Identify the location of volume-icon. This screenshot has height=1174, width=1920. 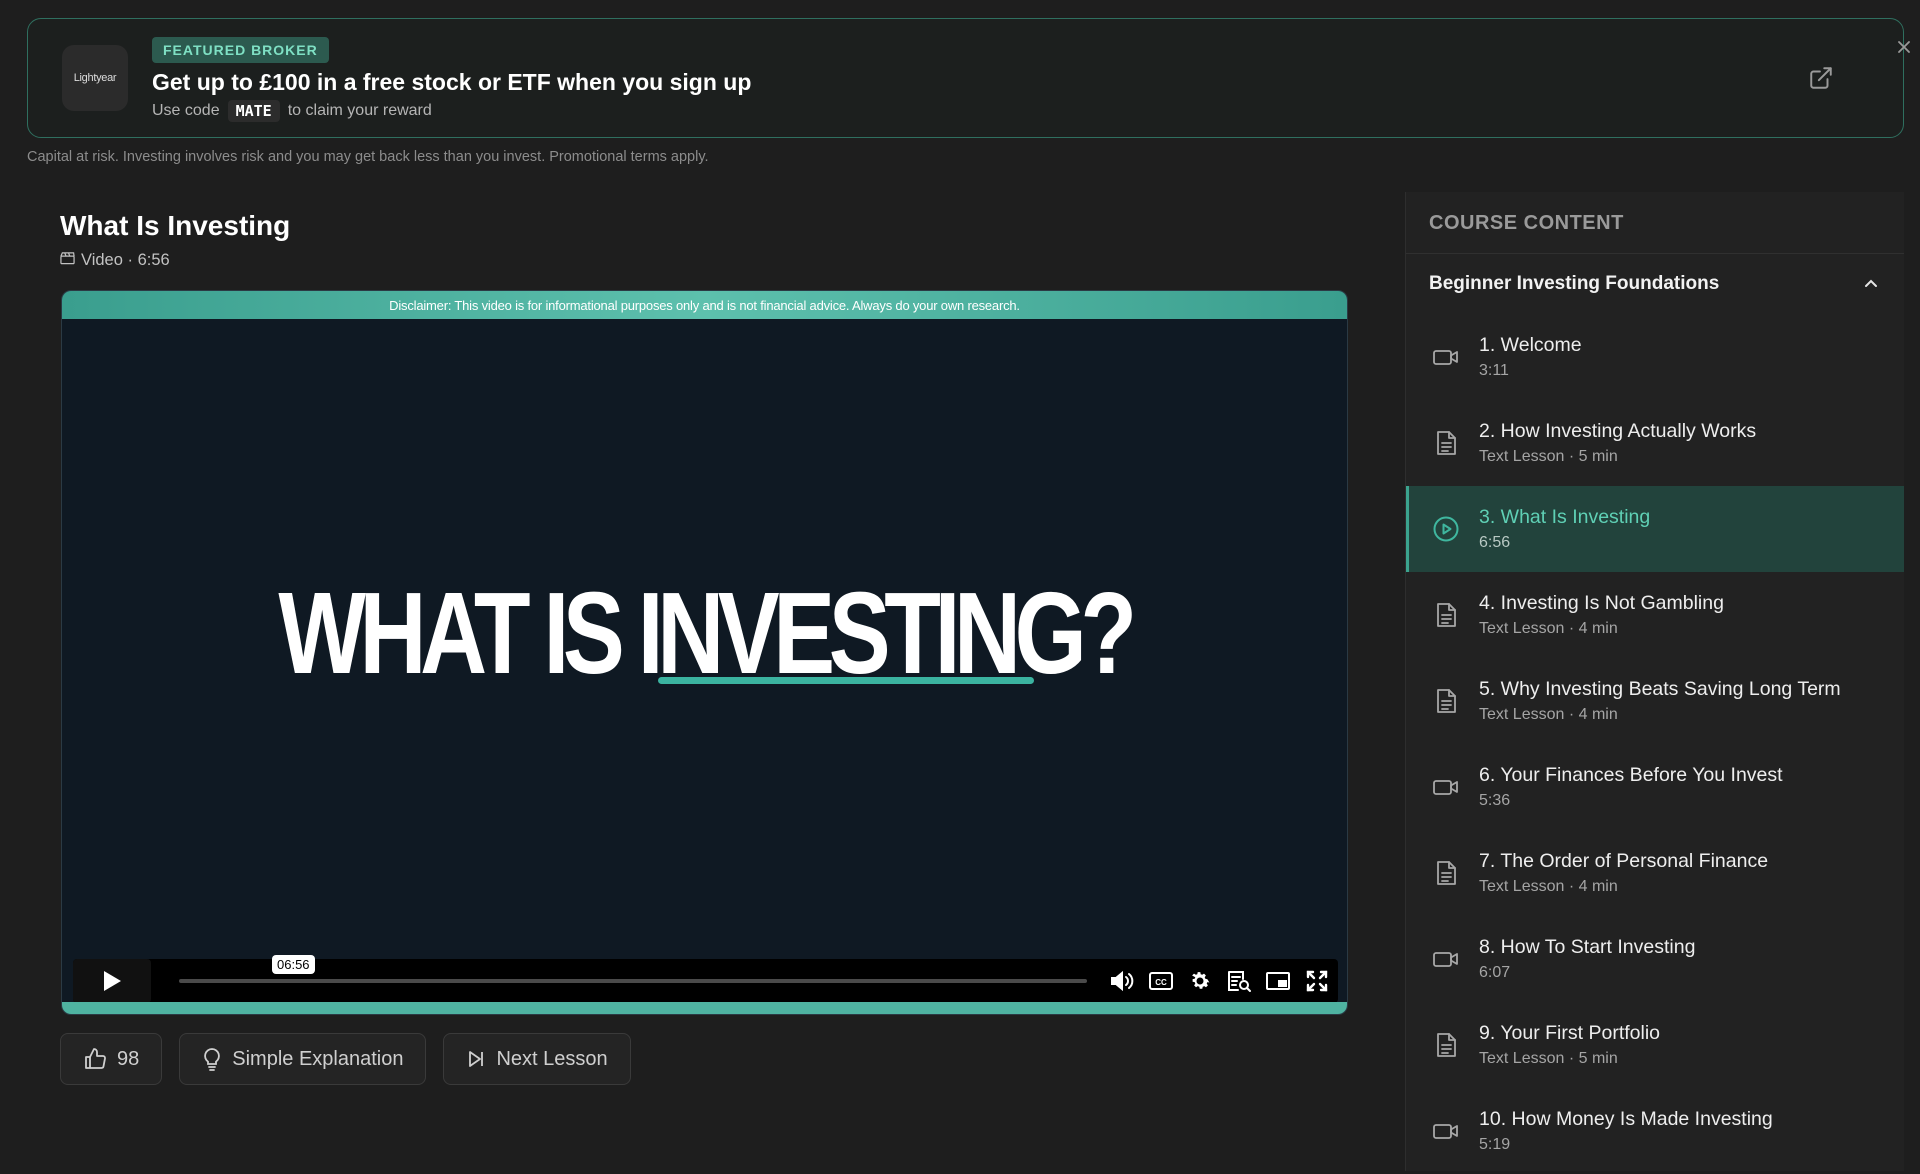
(1122, 981).